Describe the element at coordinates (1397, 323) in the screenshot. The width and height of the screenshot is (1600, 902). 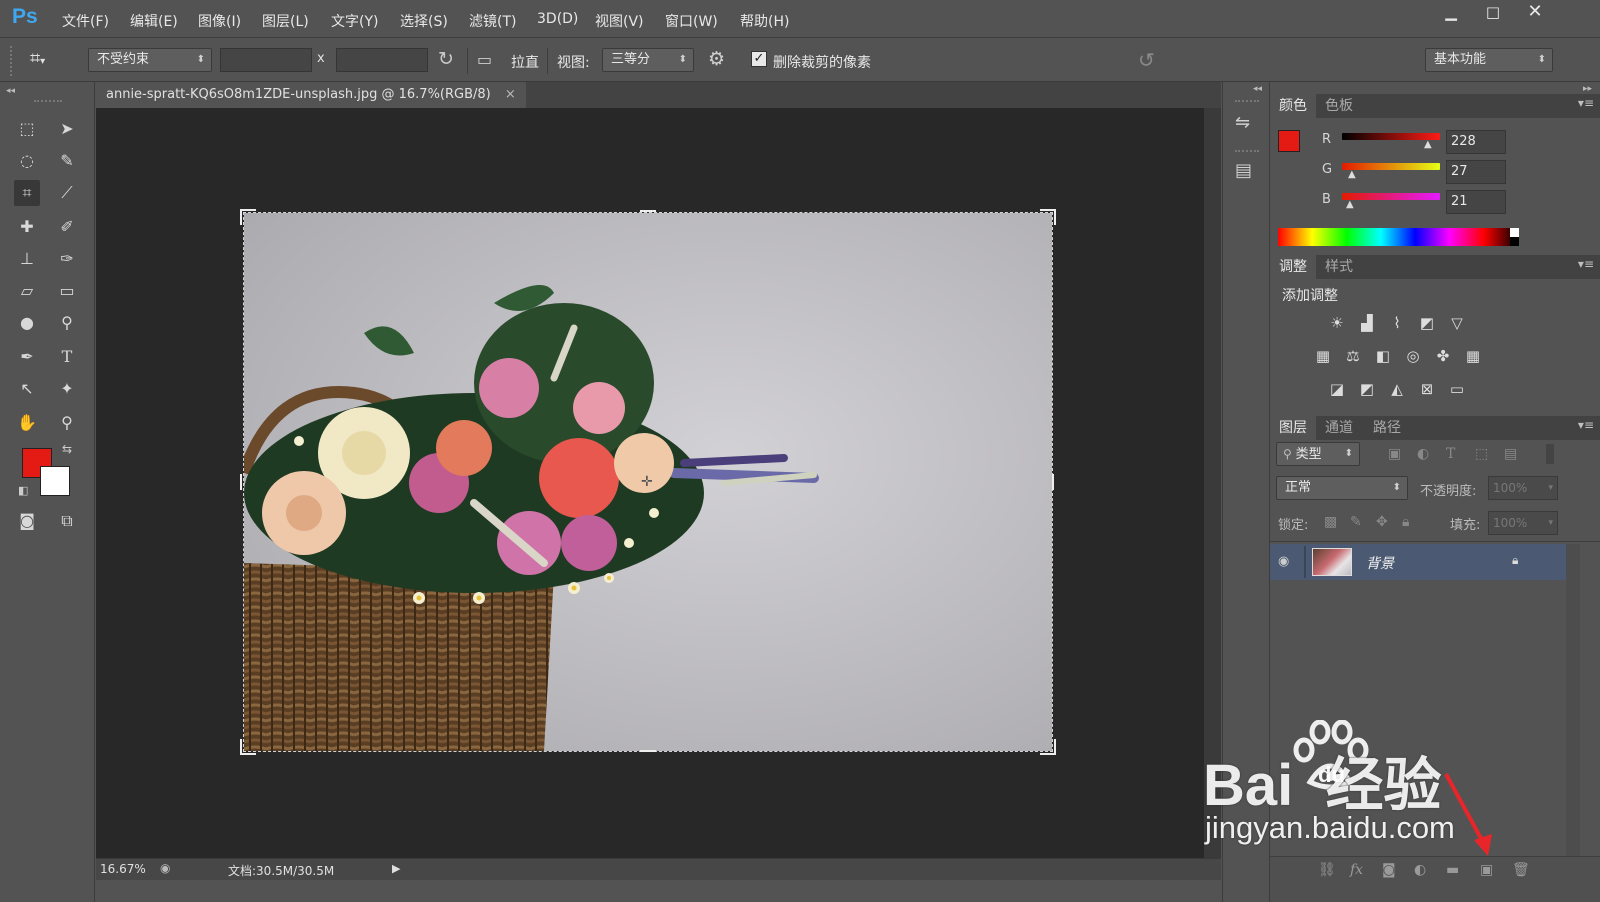
I see `curves-icon: ⌇` at that location.